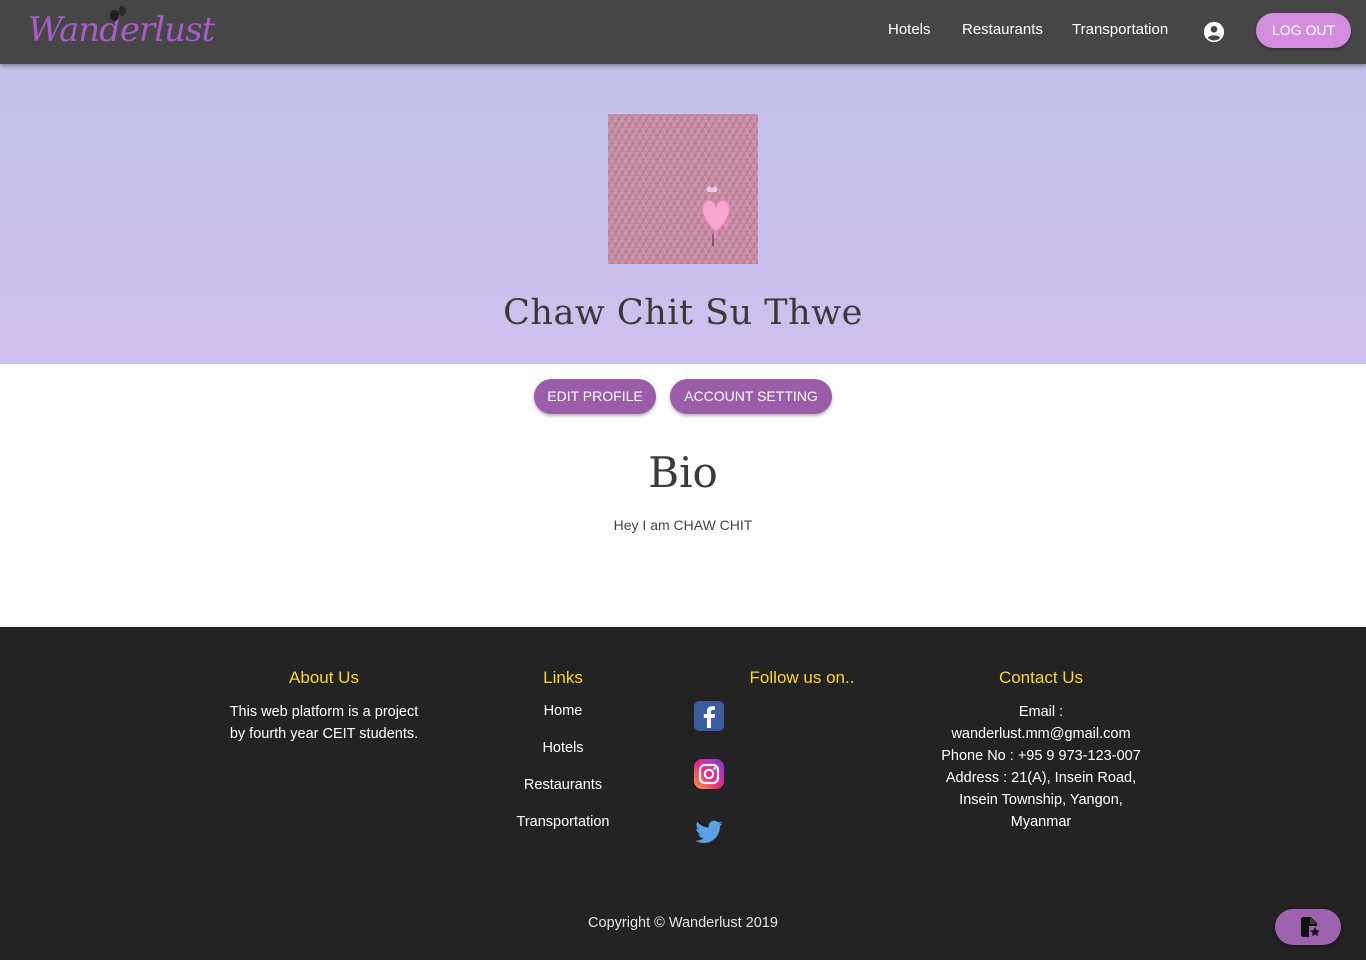 The image size is (1366, 960). I want to click on edit-profile-button: EDIT PROFILE, so click(595, 396).